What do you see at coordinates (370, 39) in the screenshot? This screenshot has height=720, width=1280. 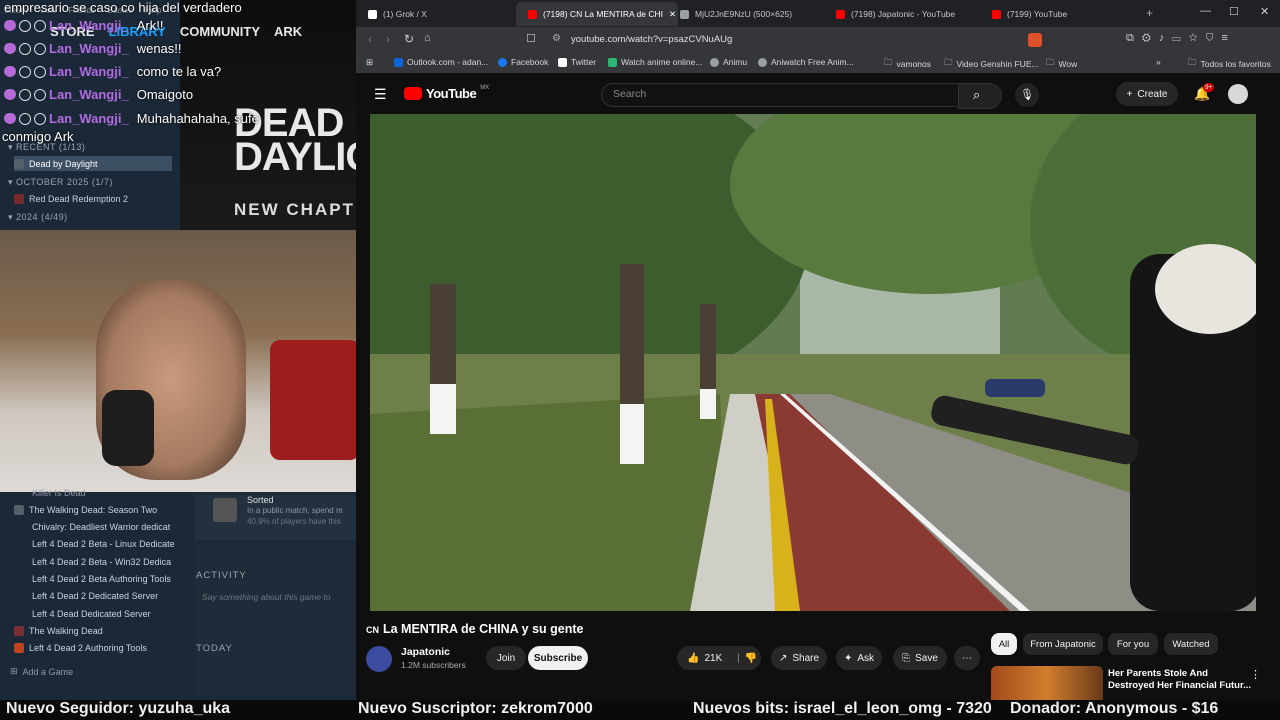 I see `back-icon: ‹` at bounding box center [370, 39].